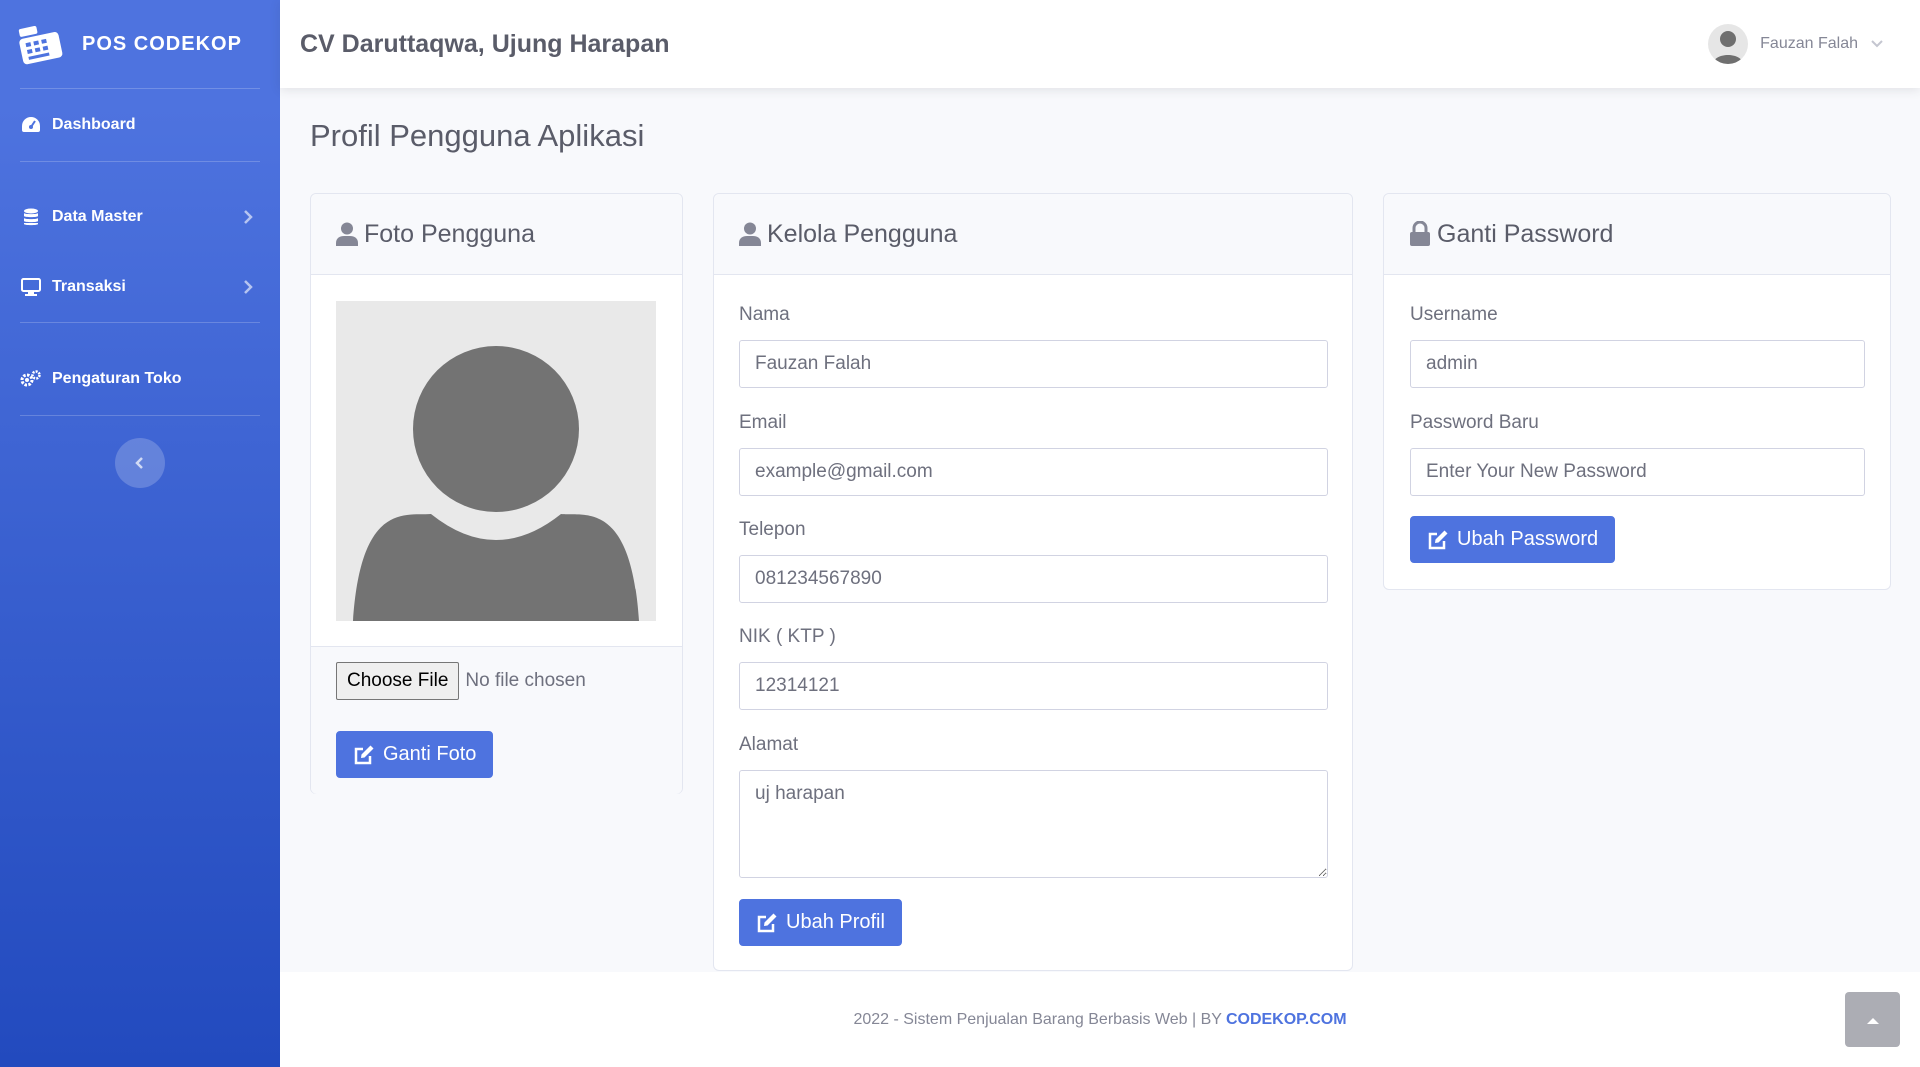 The image size is (1920, 1067). Describe the element at coordinates (40, 45) in the screenshot. I see `cash-register-icon` at that location.